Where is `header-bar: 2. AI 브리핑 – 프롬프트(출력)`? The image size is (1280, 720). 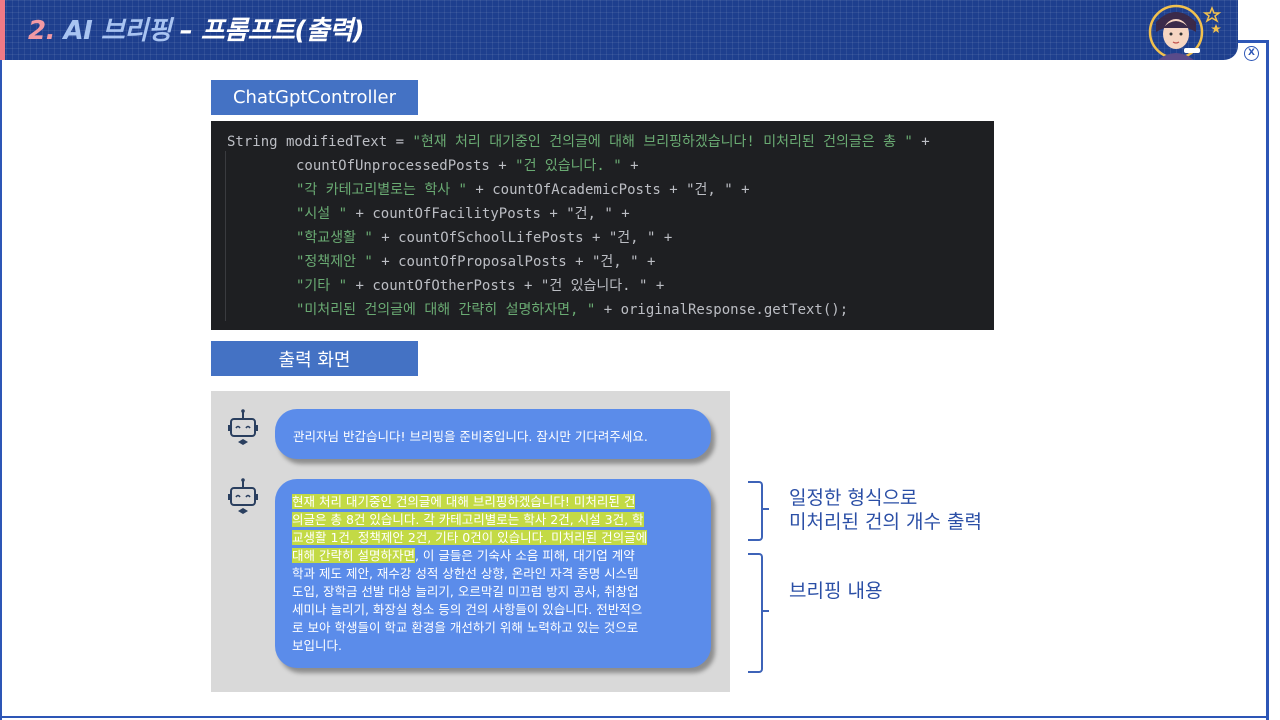 header-bar: 2. AI 브리핑 – 프롬프트(출력) is located at coordinates (619, 30).